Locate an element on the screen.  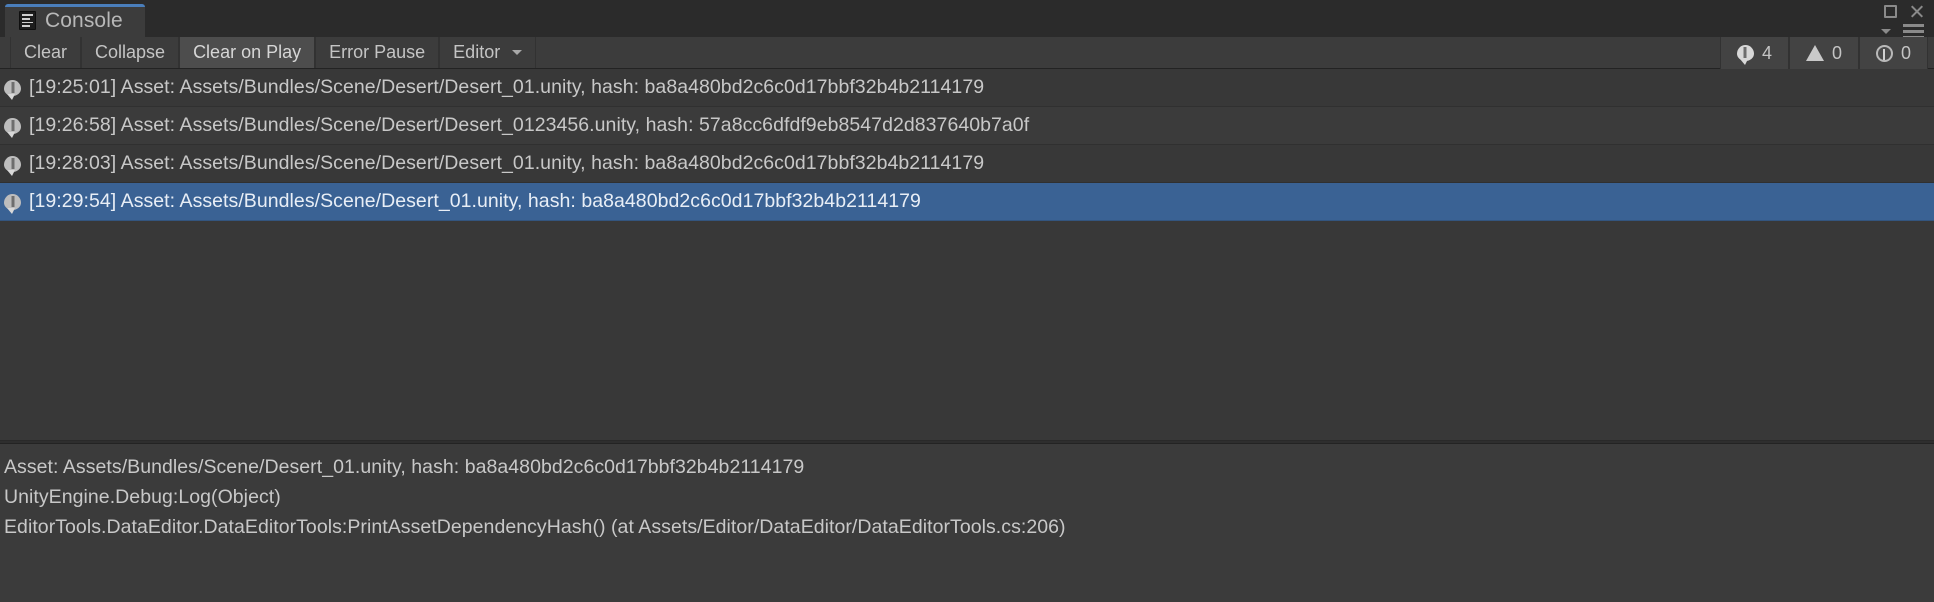
error-counter: 4 is located at coordinates (1754, 53).